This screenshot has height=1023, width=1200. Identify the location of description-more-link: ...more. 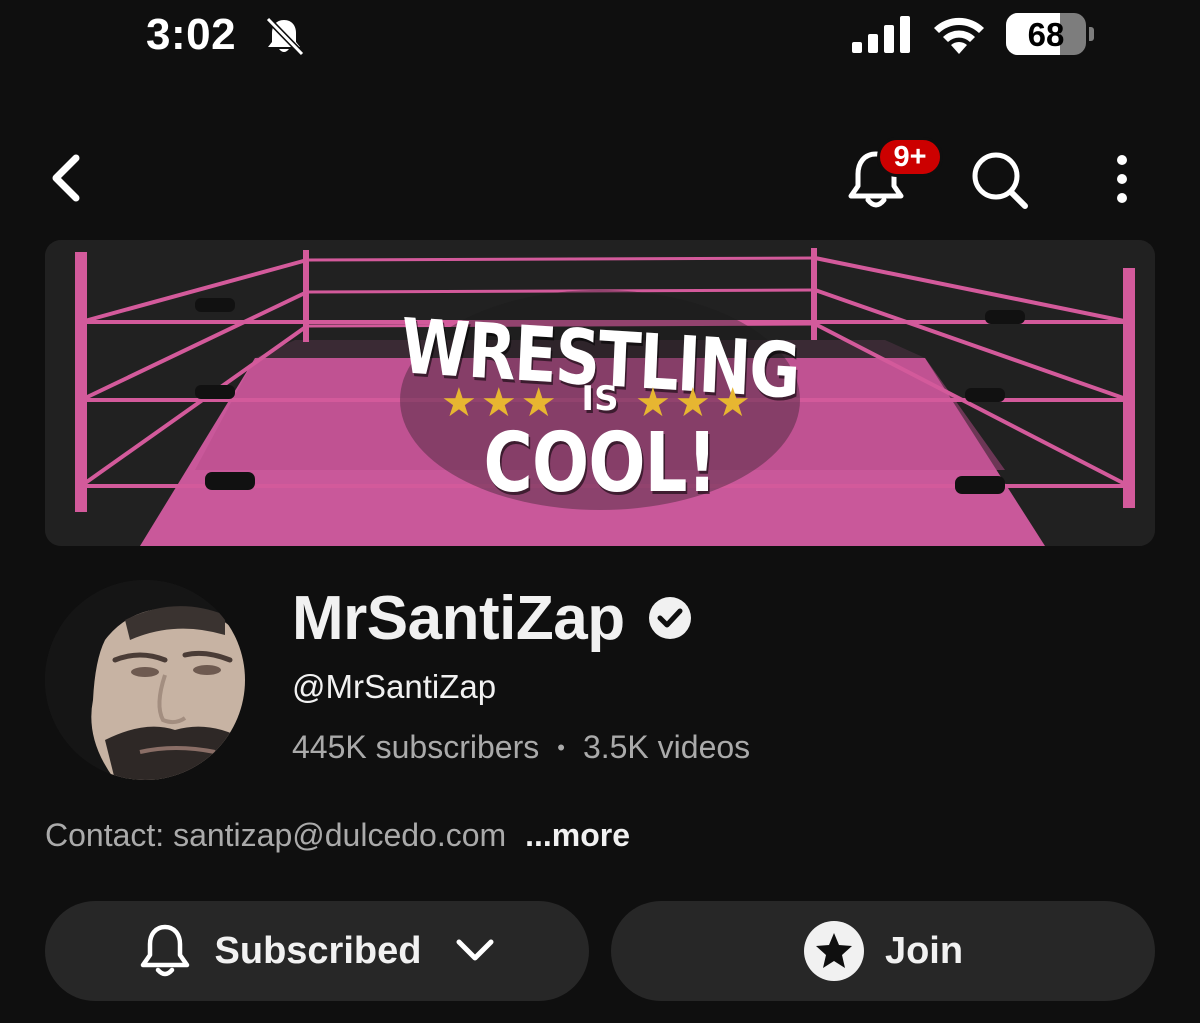
(577, 835).